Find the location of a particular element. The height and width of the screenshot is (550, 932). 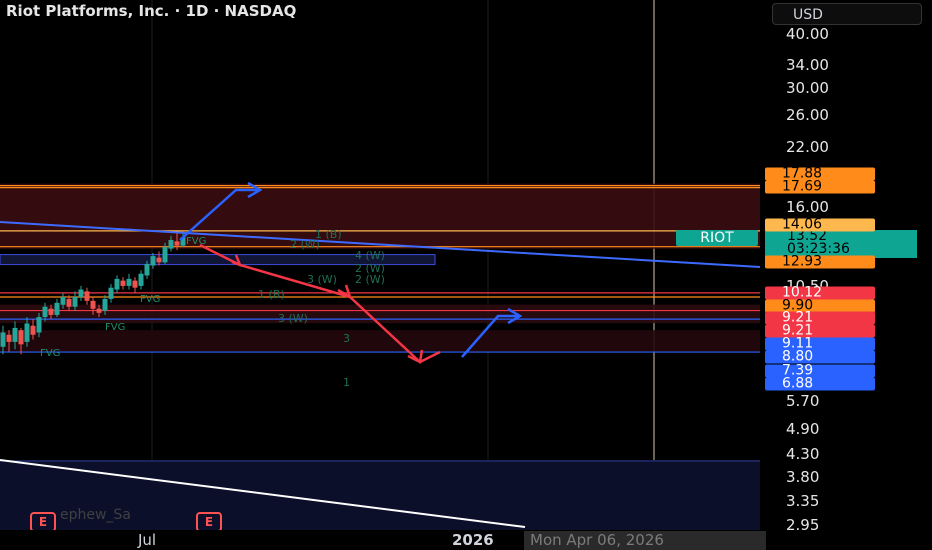

demand-zone is located at coordinates (380, 341).